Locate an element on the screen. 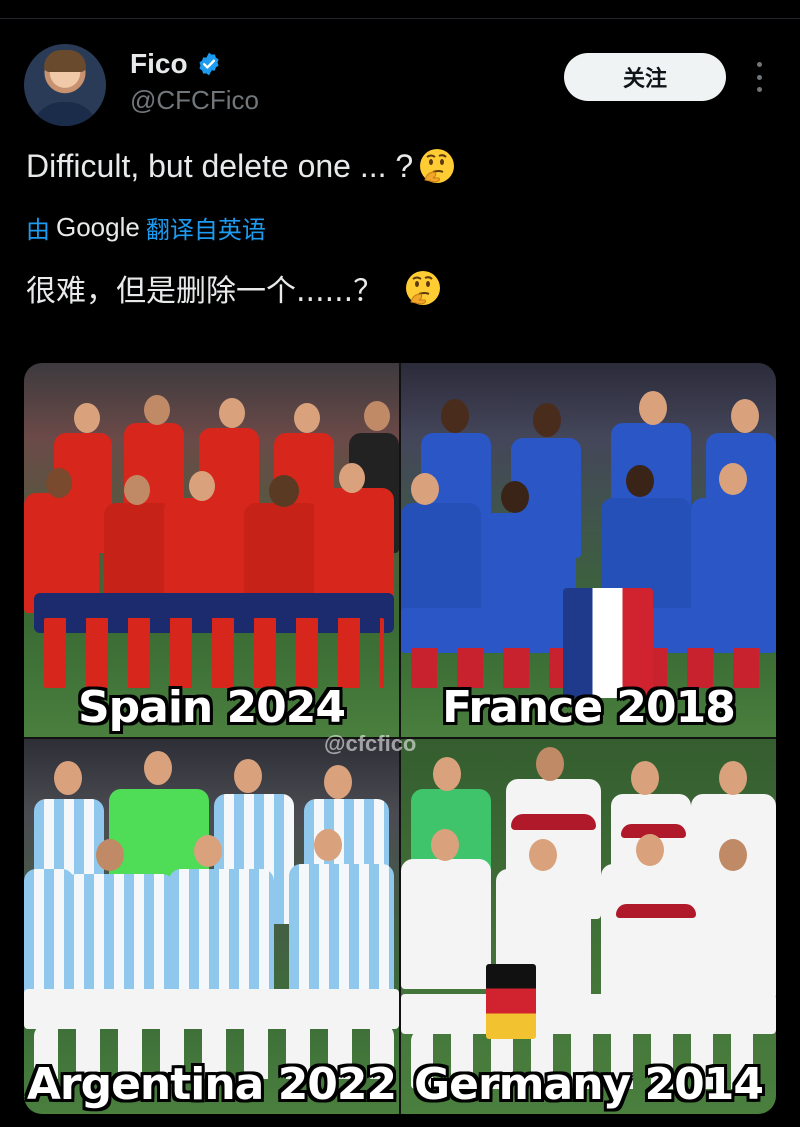  translated-text: 很难，但是删除一个......？ is located at coordinates (234, 288).